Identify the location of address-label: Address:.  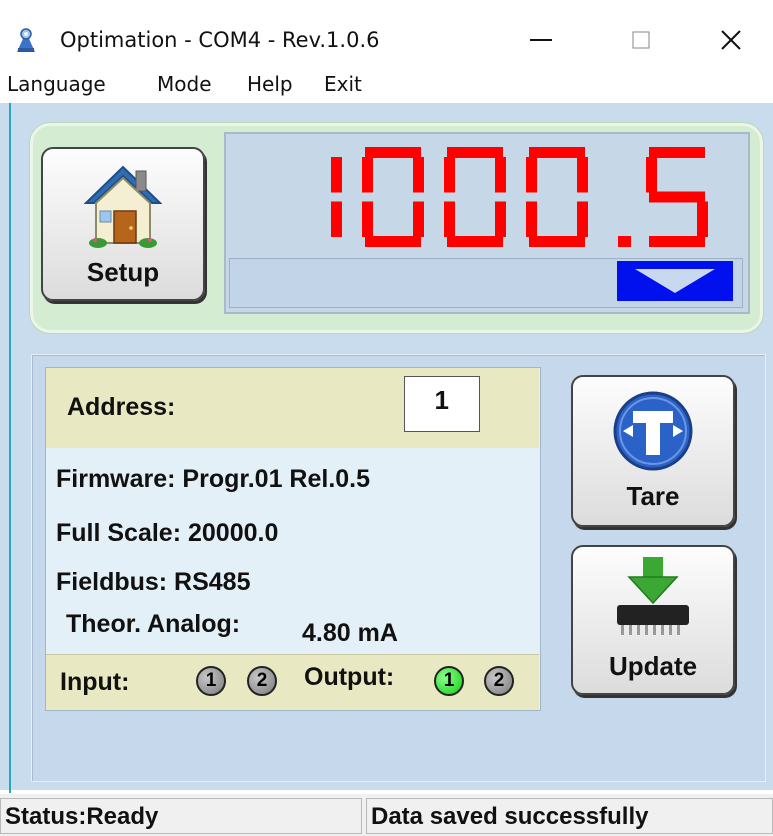
(121, 407).